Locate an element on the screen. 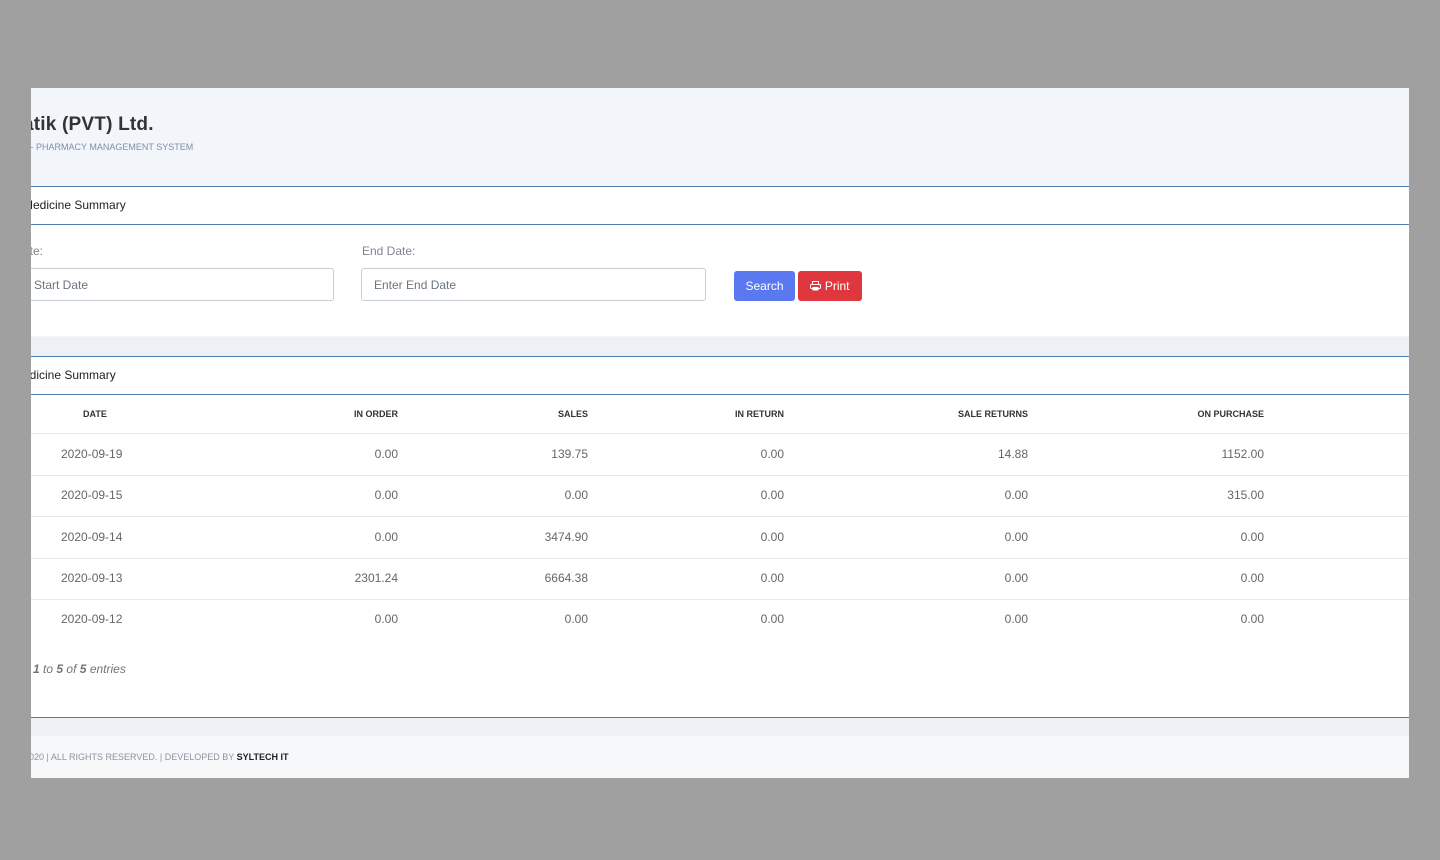 The image size is (1440, 860). end-date-label: End Date: is located at coordinates (389, 251).